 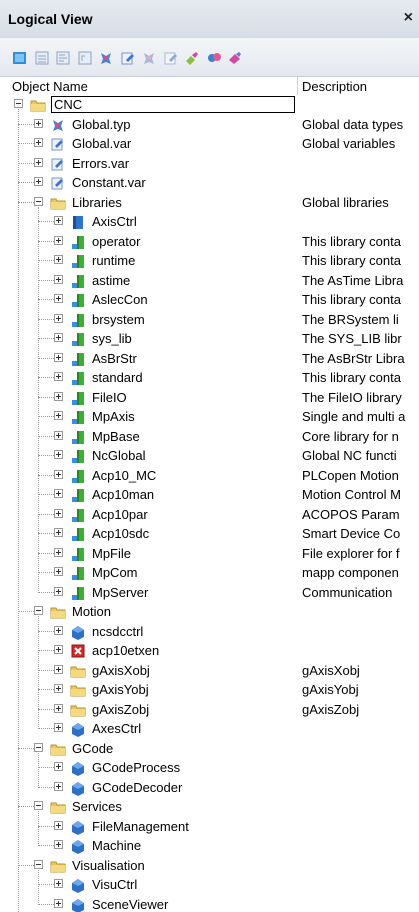 What do you see at coordinates (115, 572) in the screenshot?
I see `tree-item-name: MpCom` at bounding box center [115, 572].